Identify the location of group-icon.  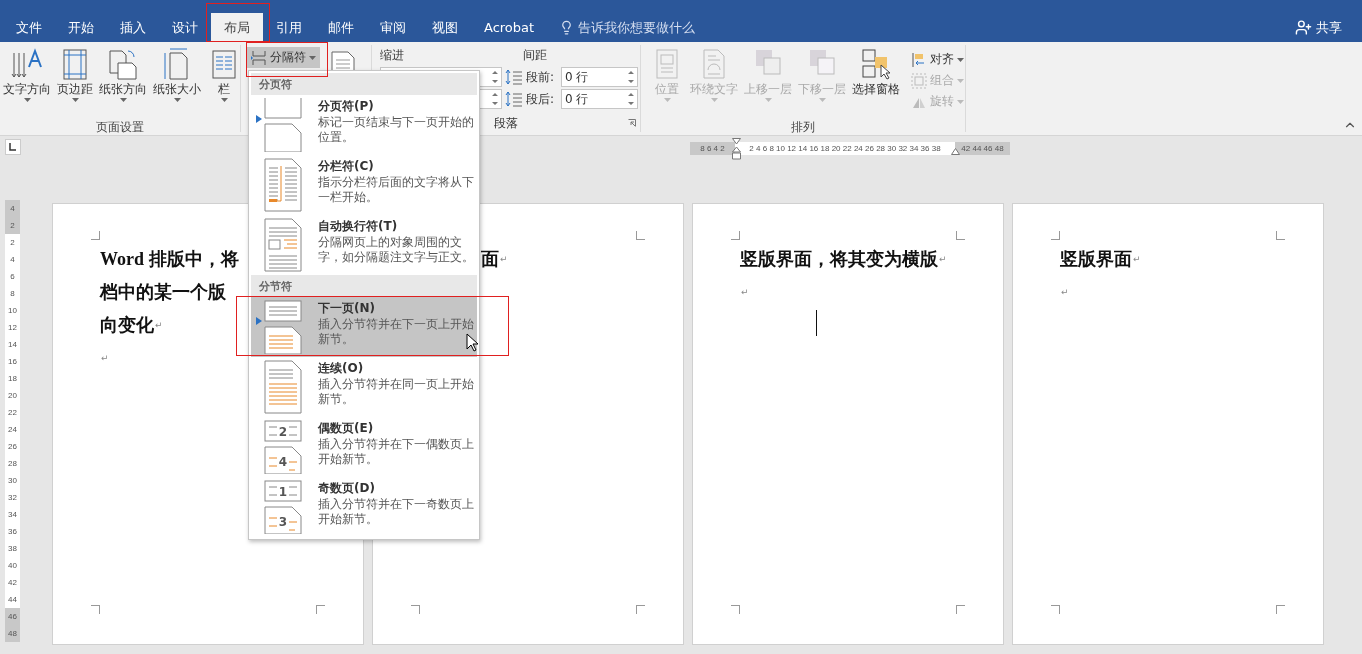
(919, 80).